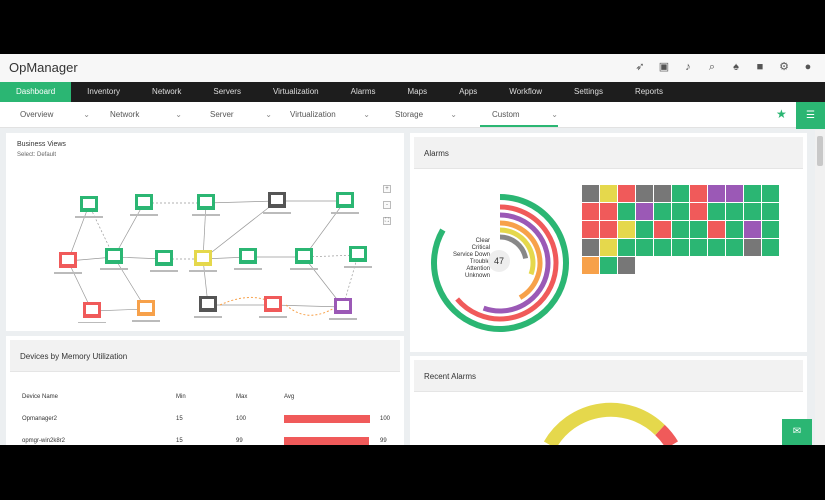  What do you see at coordinates (363, 92) in the screenshot?
I see `nav-alarms: Alarms` at bounding box center [363, 92].